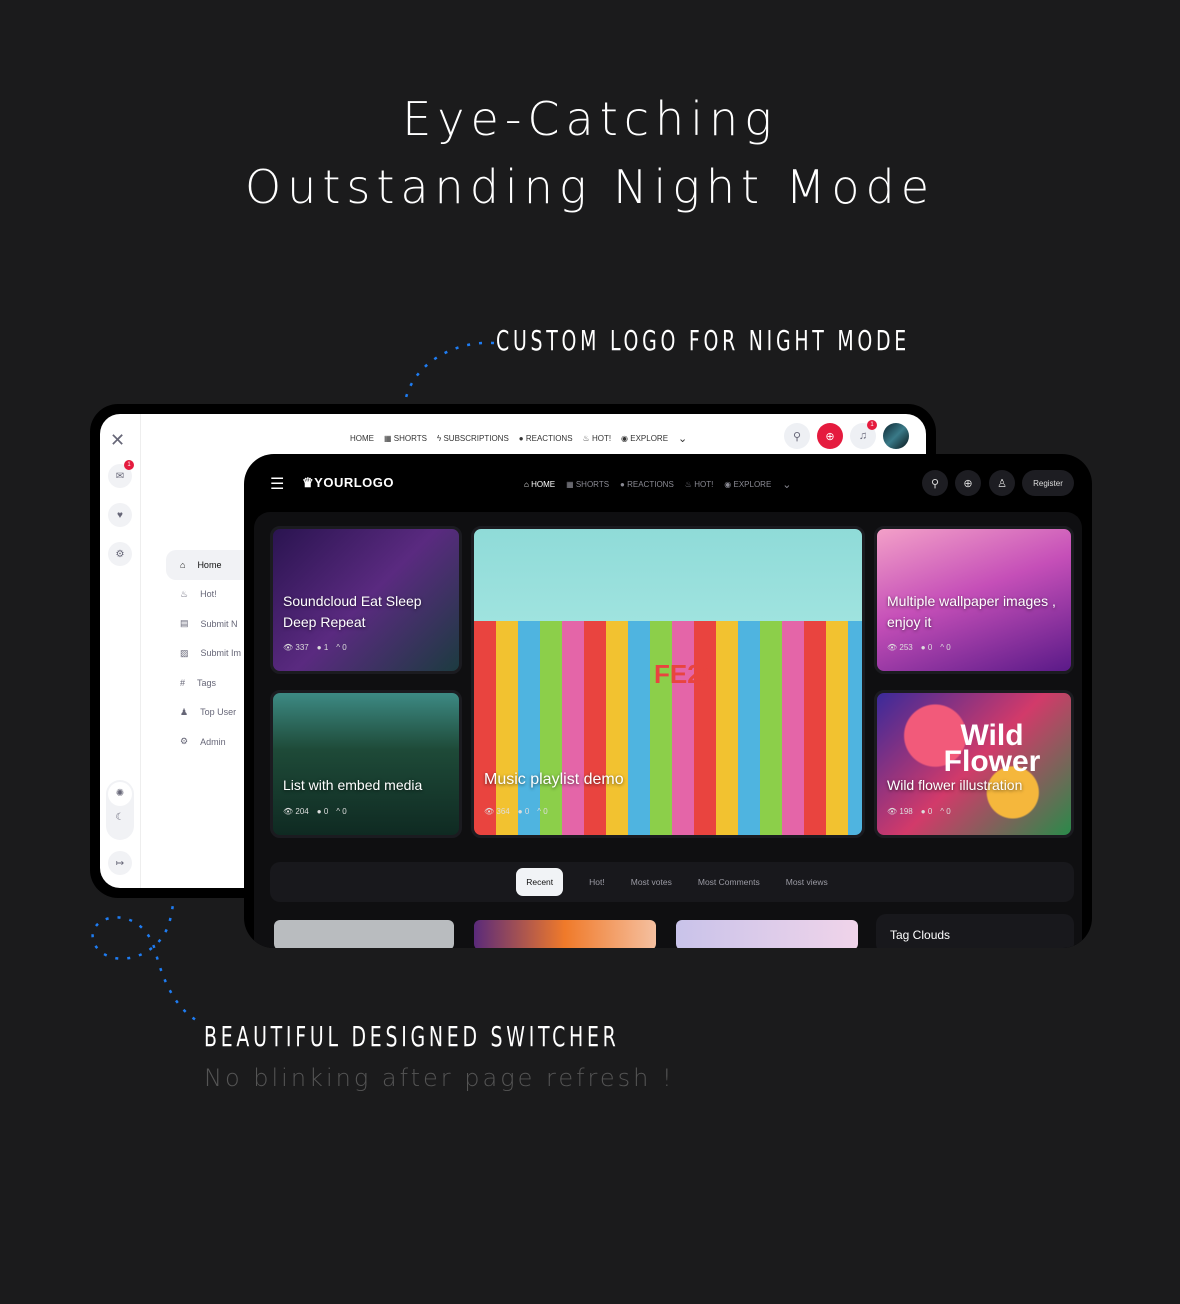 Image resolution: width=1180 pixels, height=1304 pixels. What do you see at coordinates (120, 863) in the screenshot?
I see `logout-icon: ↦` at bounding box center [120, 863].